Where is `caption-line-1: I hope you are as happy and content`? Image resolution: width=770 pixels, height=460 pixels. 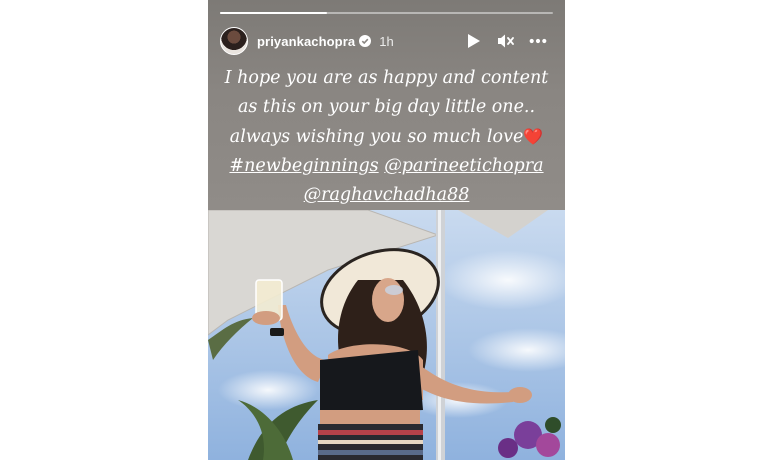 caption-line-1: I hope you are as happy and content is located at coordinates (386, 78).